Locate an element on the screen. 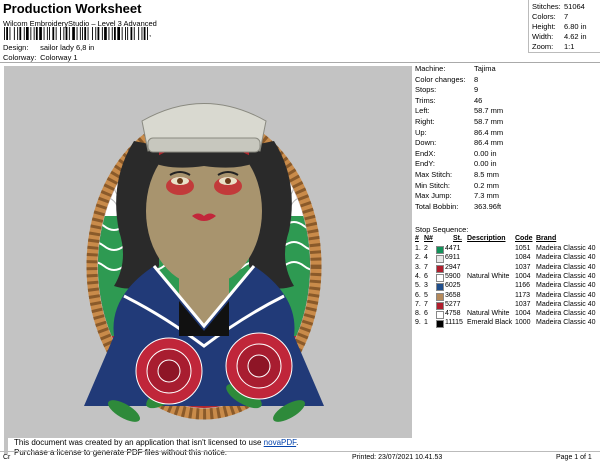 This screenshot has height=464, width=600. seq-needle: 7 is located at coordinates (426, 304).